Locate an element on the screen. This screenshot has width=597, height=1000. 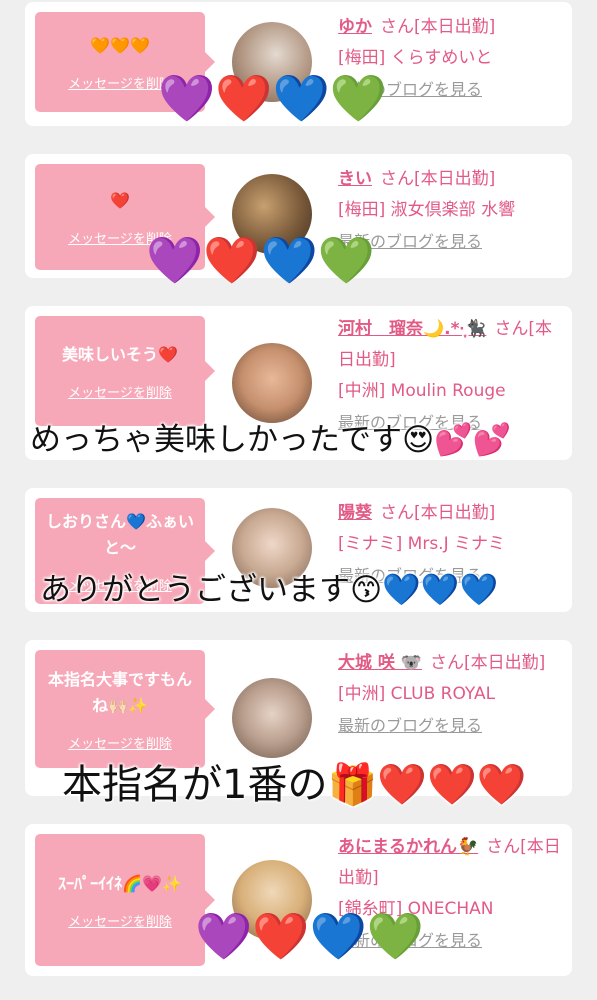
caption-overlay: 本指名が1番の🎁❤️❤️❤️ is located at coordinates (294, 785).